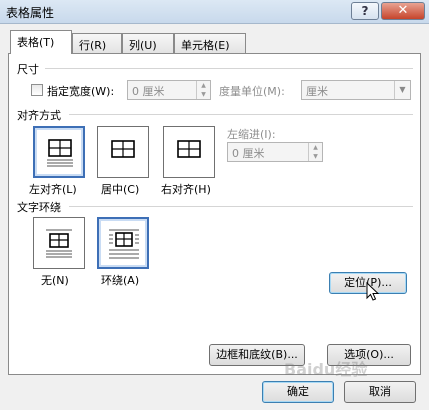  I want to click on align-right-option, so click(189, 152).